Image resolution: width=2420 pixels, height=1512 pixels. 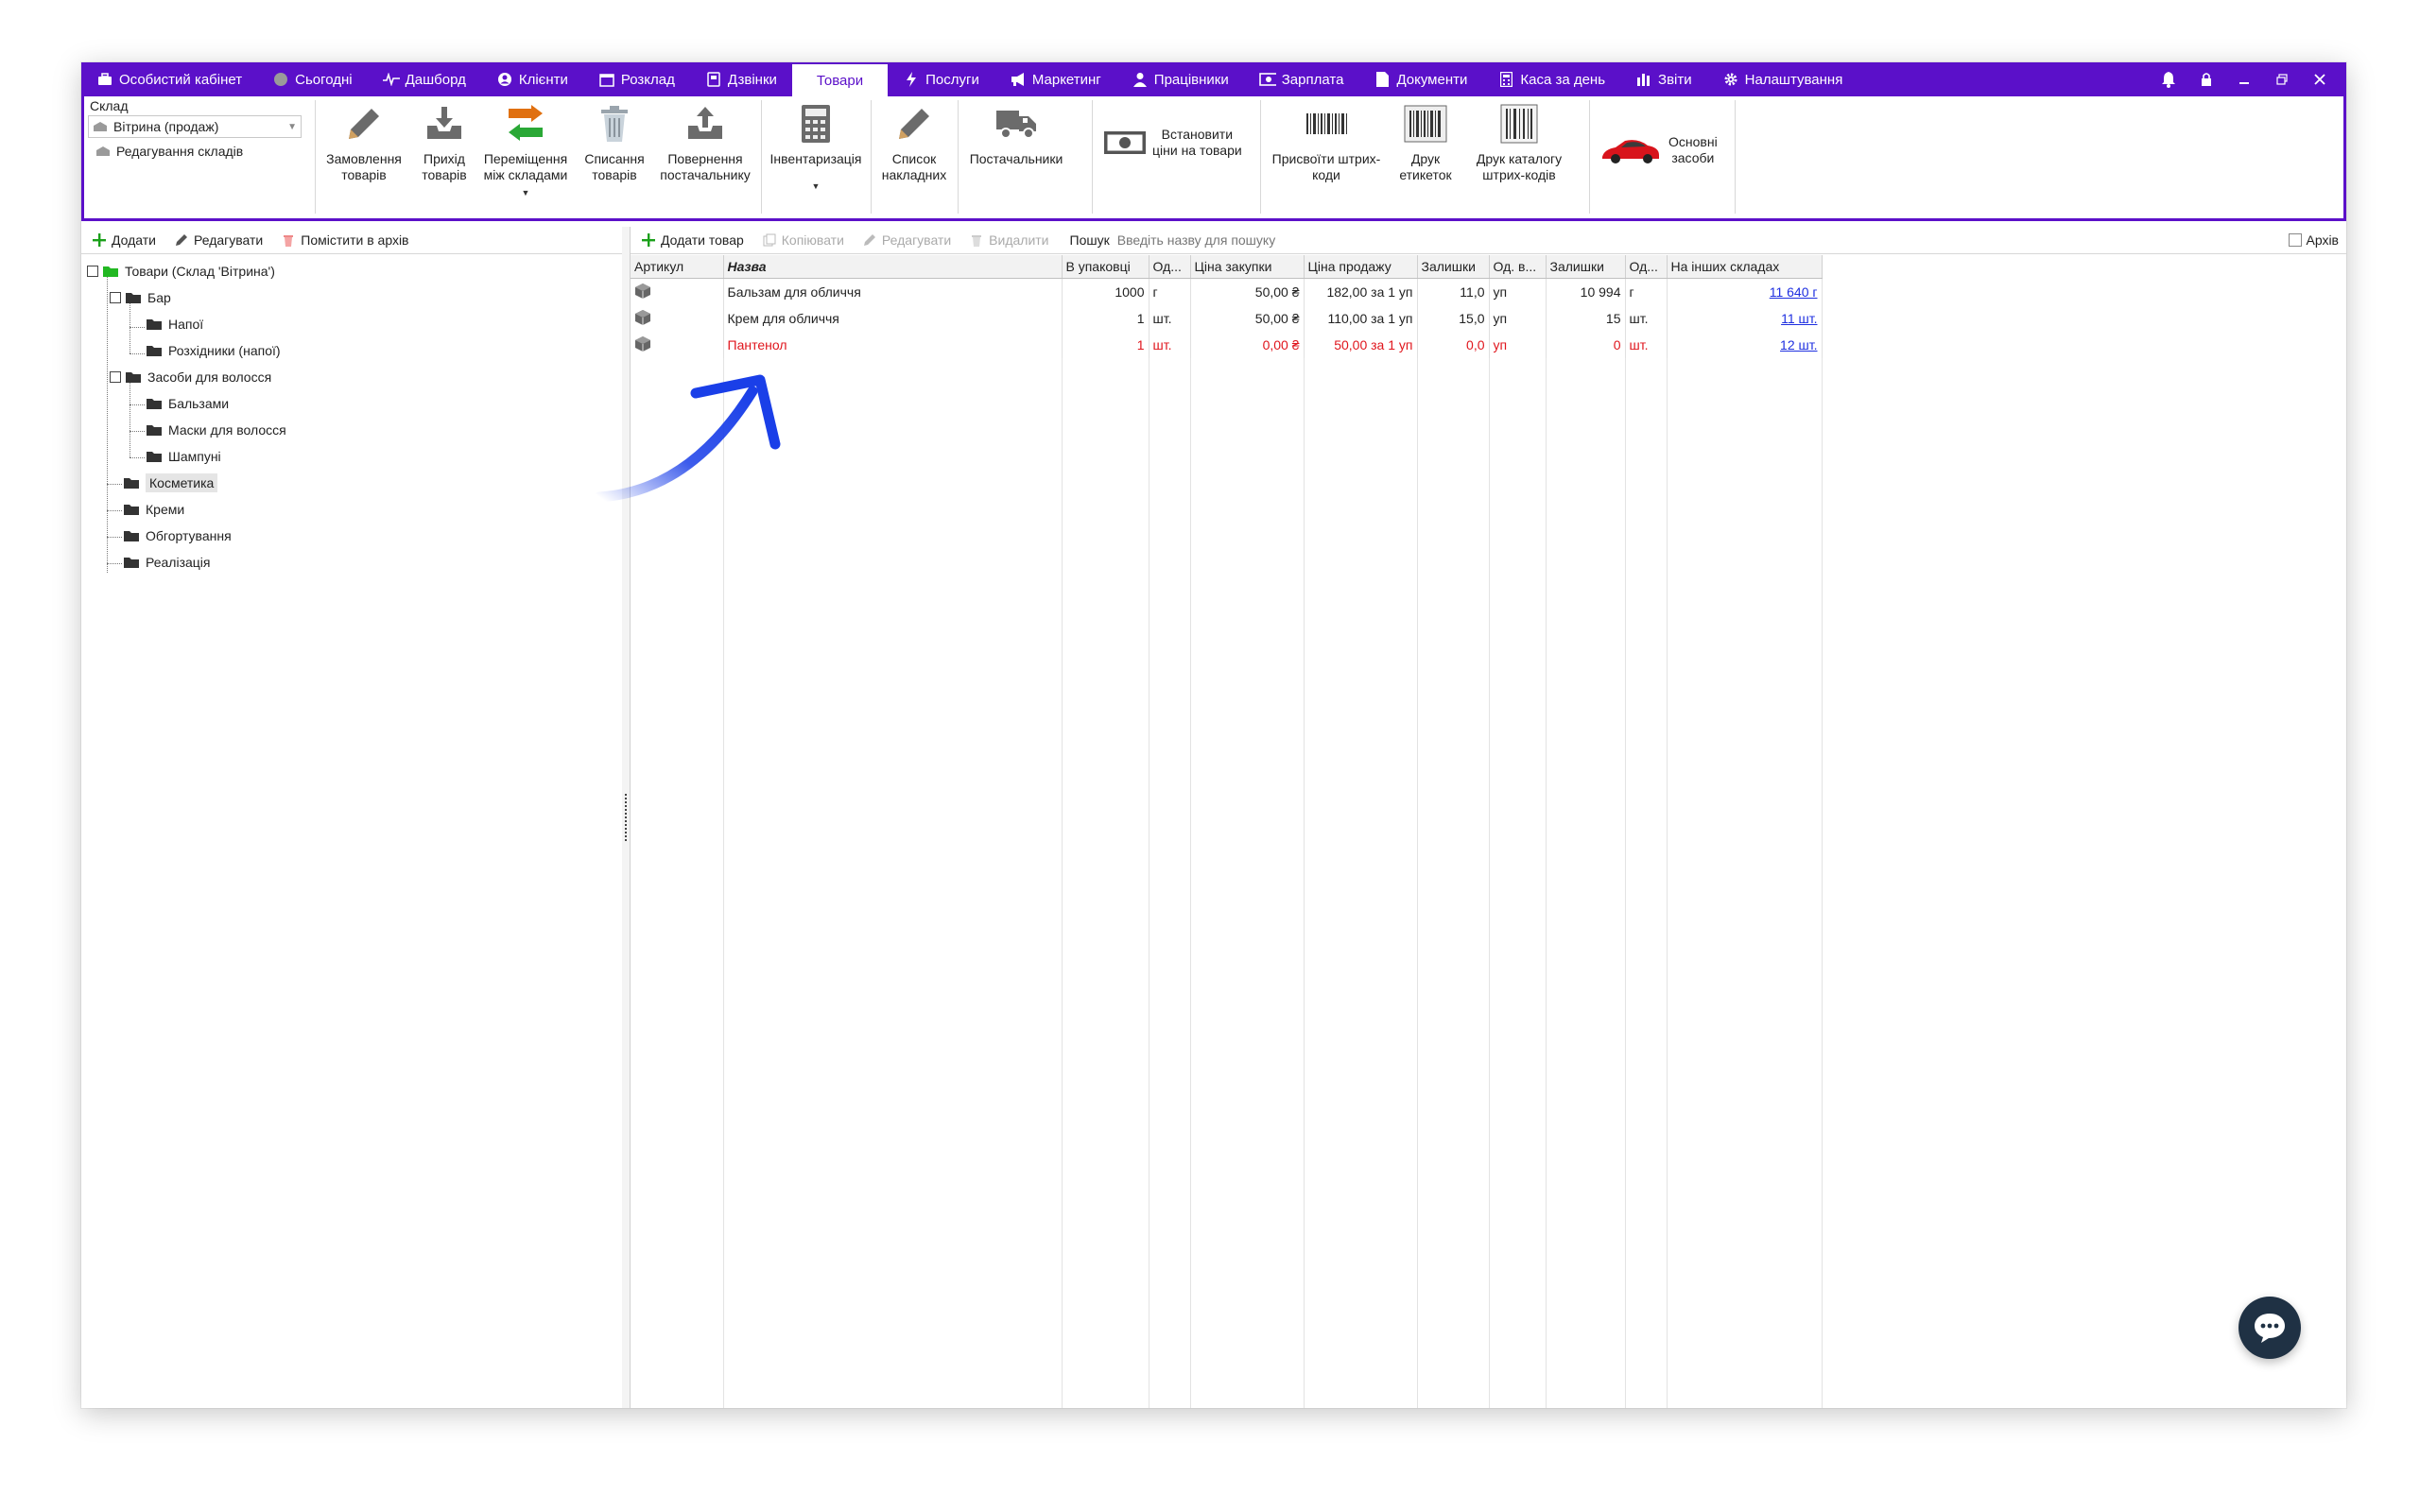 I want to click on return-to-supplier-button: Повернення постачальнику, so click(x=705, y=142).